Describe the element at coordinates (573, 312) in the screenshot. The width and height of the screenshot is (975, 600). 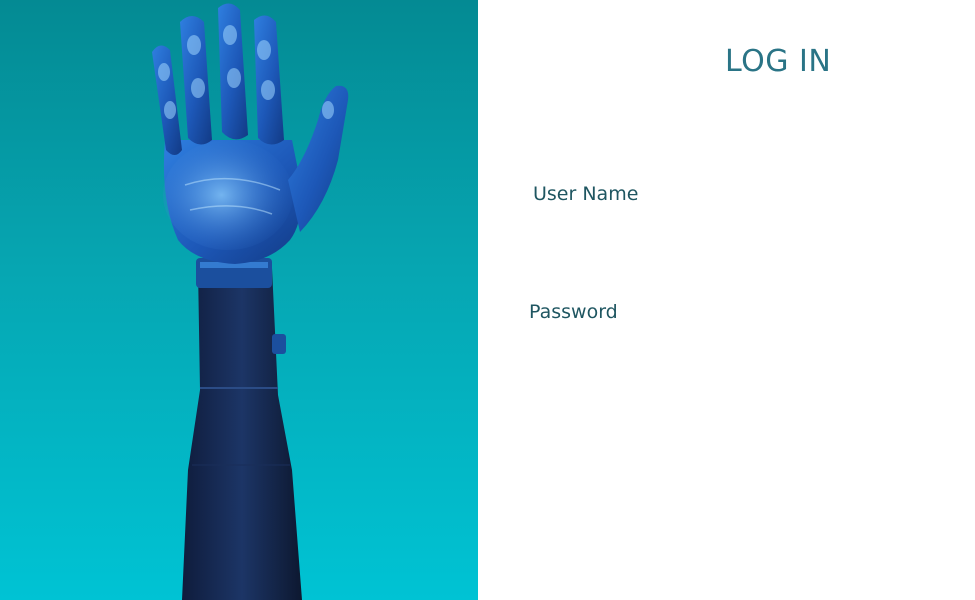
I see `password-label: Password` at that location.